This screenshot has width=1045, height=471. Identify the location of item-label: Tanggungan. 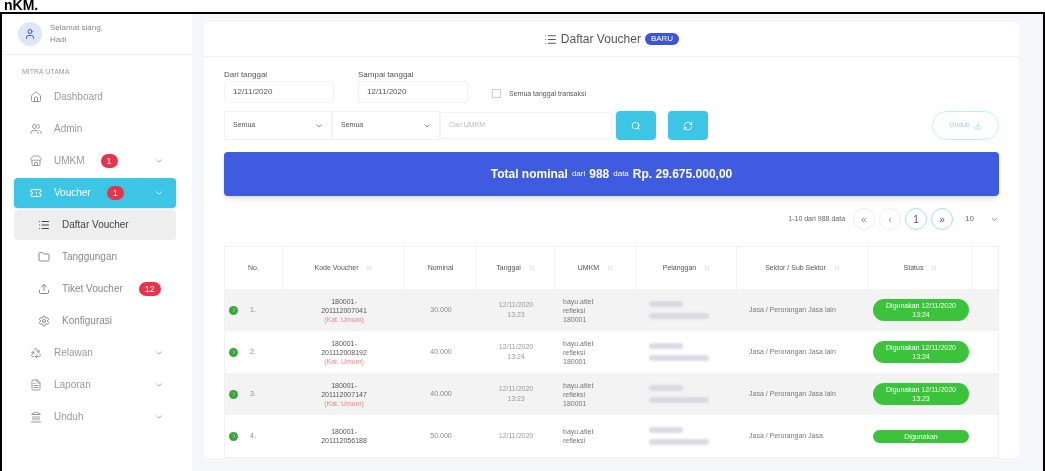
(90, 257).